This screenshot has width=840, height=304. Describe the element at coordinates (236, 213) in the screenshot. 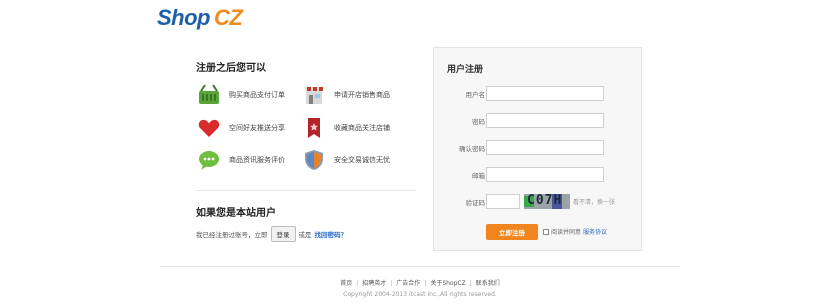

I see `member-title: 如果您是本站用户` at that location.